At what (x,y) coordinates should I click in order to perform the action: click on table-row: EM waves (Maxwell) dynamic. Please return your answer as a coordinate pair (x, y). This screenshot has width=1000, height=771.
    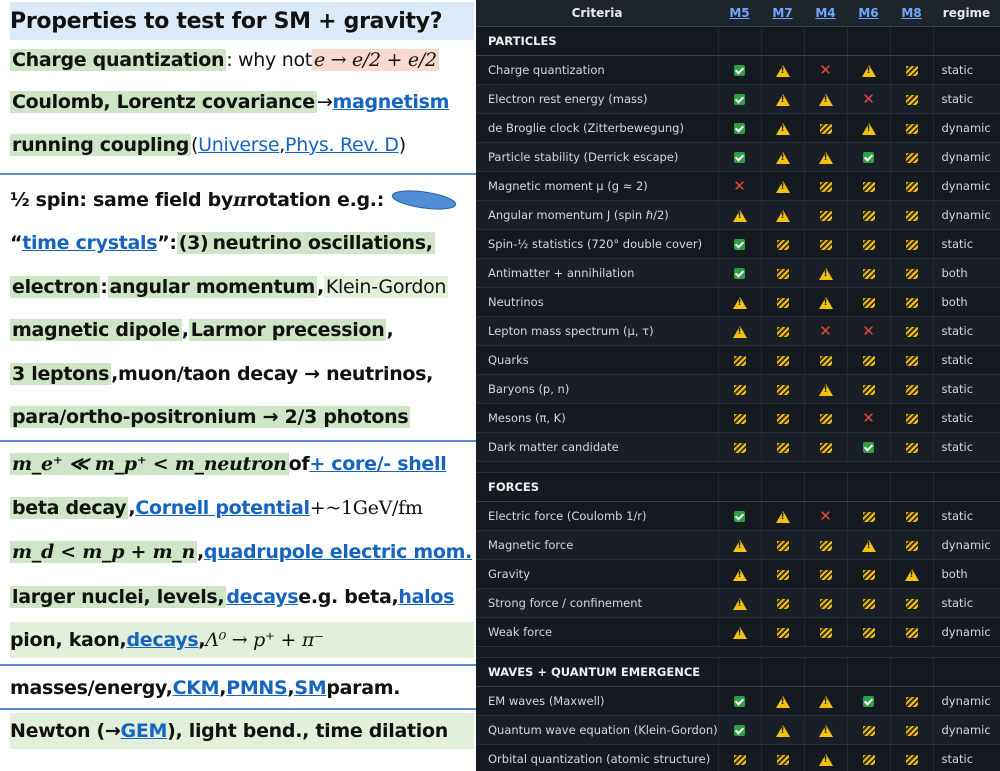
    Looking at the image, I should click on (738, 701).